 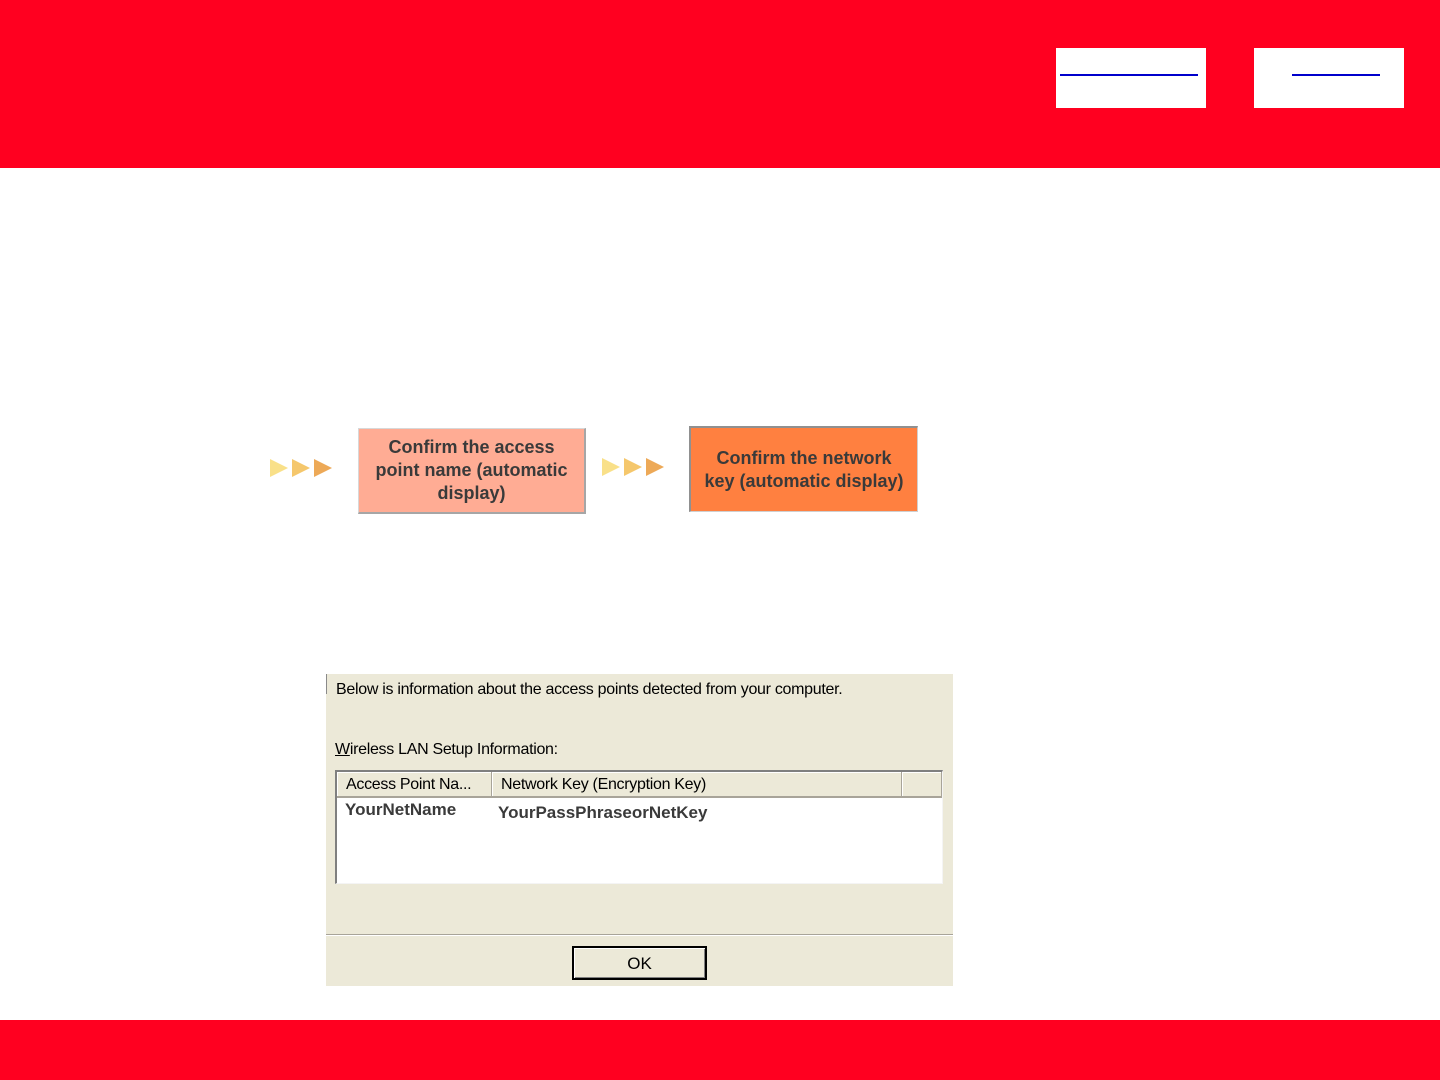 I want to click on footer-bar, so click(x=720, y=1050).